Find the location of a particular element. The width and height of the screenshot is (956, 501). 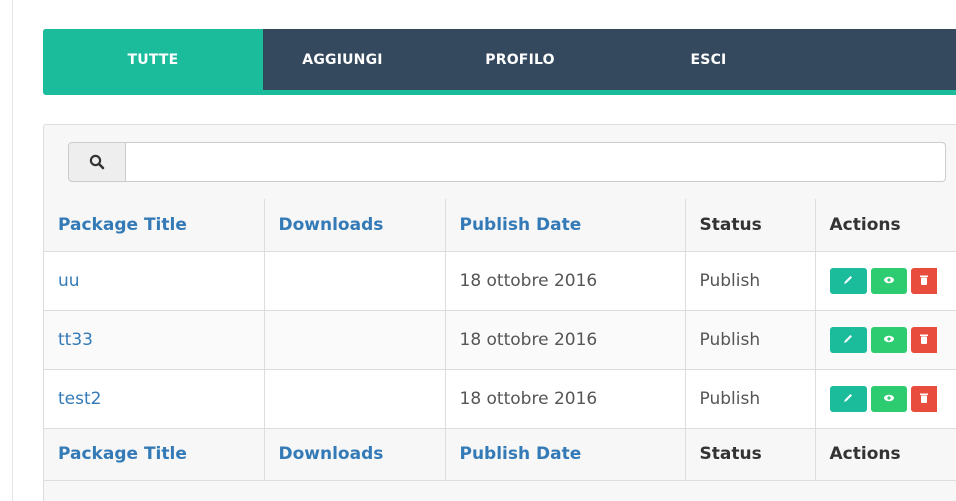

footer-header-package-title: Package Title is located at coordinates (154, 454).